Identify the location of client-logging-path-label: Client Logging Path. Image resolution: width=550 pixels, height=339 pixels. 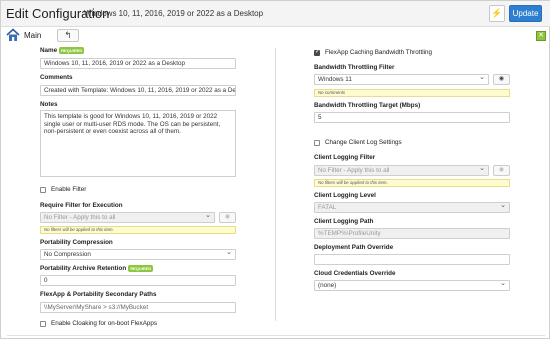
(344, 221).